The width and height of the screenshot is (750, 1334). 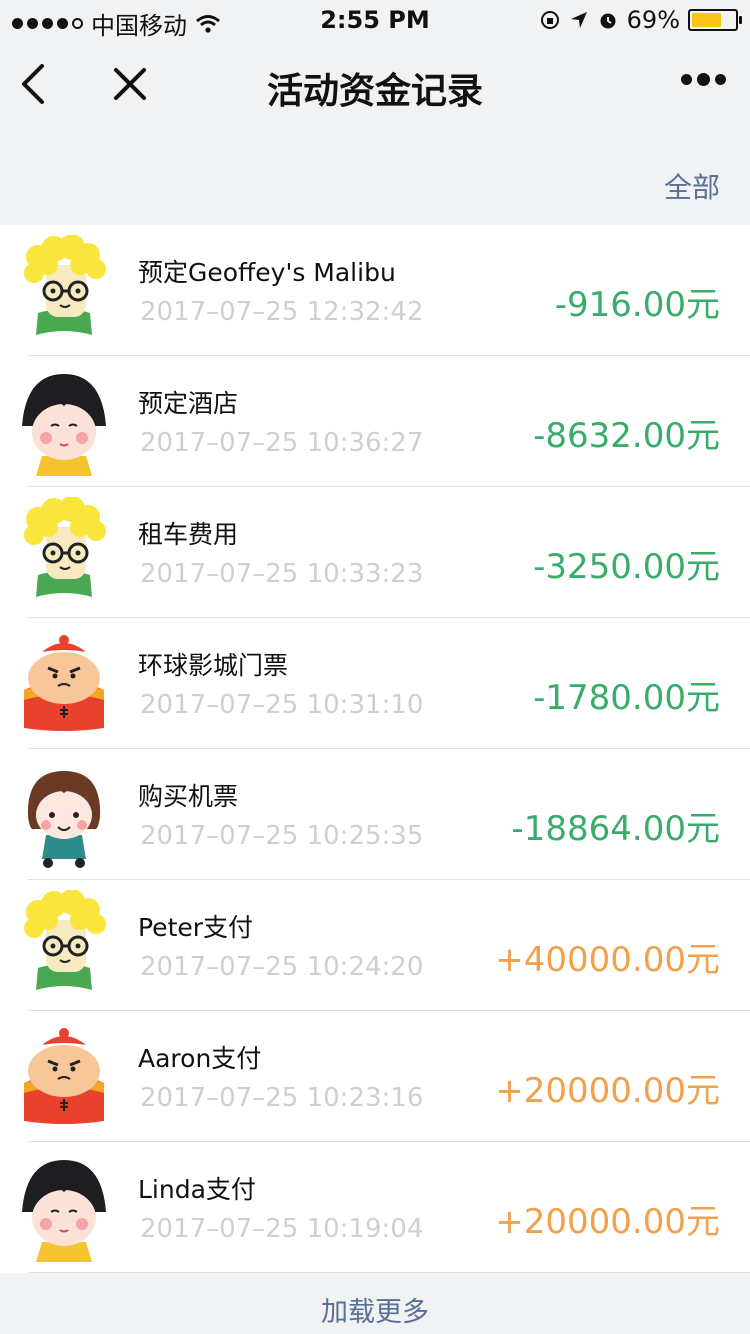 What do you see at coordinates (188, 534) in the screenshot?
I see `record-title: 租车费用` at bounding box center [188, 534].